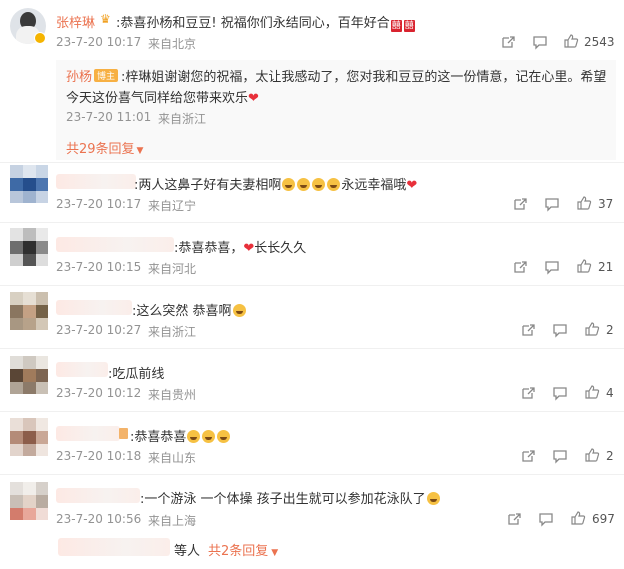  I want to click on footer-text: 等人, so click(187, 551).